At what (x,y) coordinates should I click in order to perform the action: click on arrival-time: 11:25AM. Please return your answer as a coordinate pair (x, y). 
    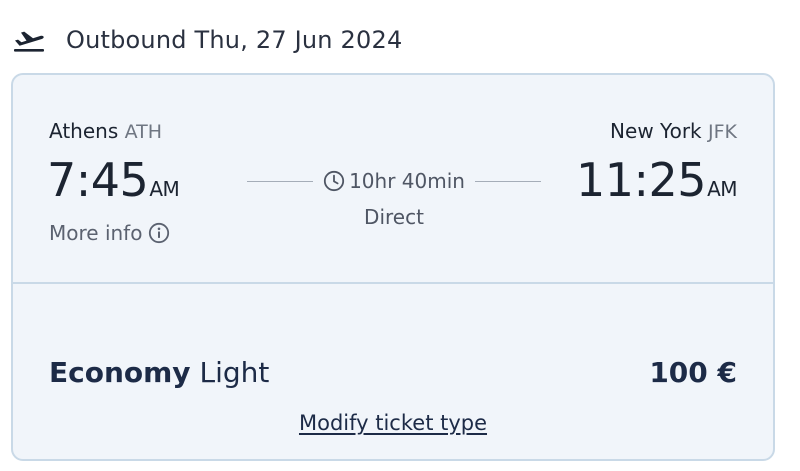
    Looking at the image, I should click on (656, 180).